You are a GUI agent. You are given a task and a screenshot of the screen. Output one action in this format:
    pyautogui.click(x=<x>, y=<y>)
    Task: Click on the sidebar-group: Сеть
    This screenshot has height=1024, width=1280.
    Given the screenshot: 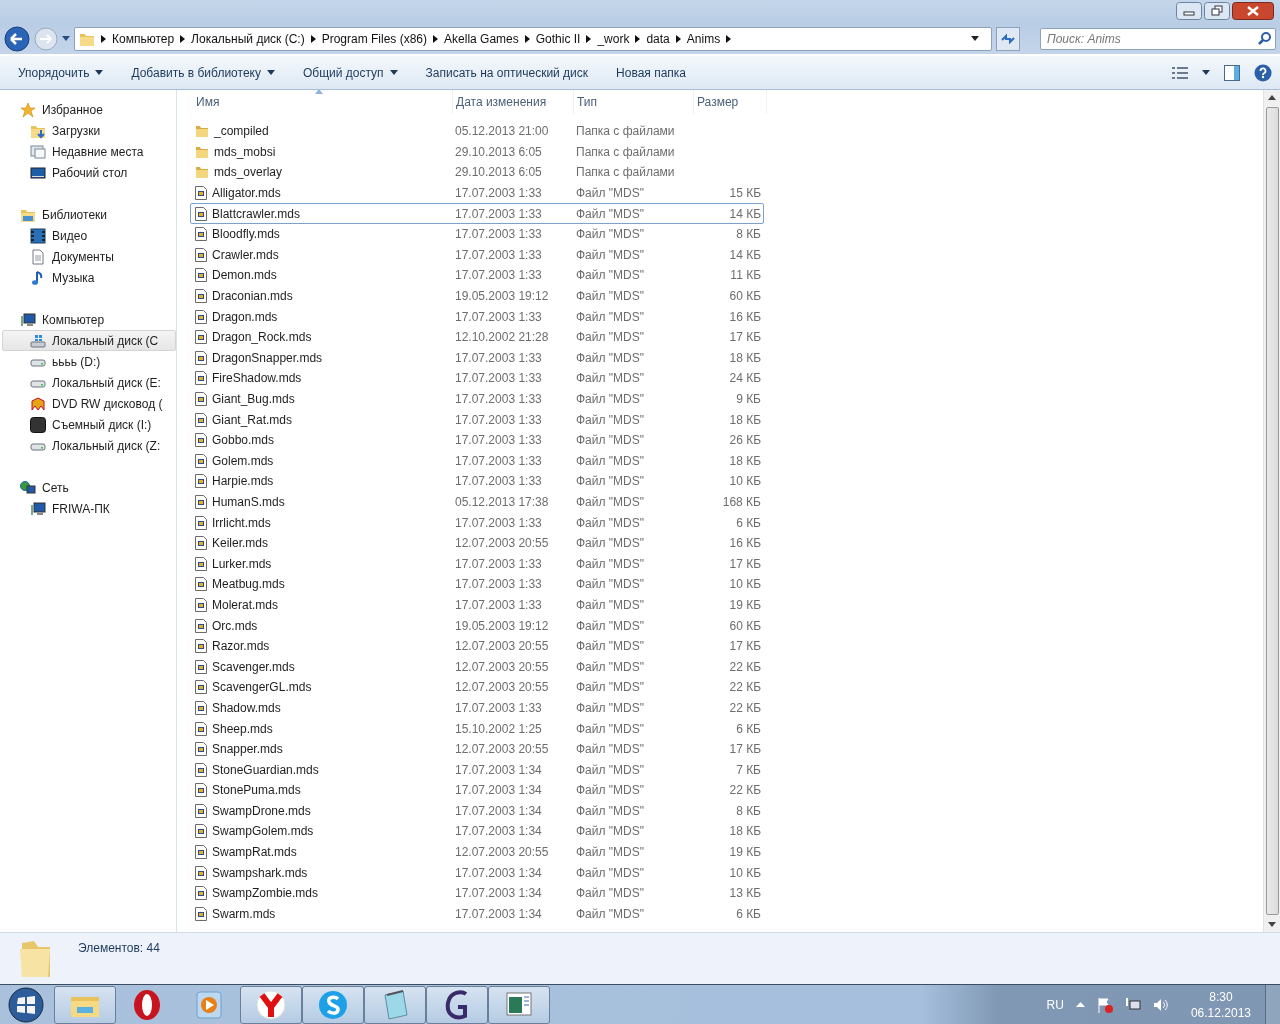 What is the action you would take?
    pyautogui.click(x=88, y=487)
    